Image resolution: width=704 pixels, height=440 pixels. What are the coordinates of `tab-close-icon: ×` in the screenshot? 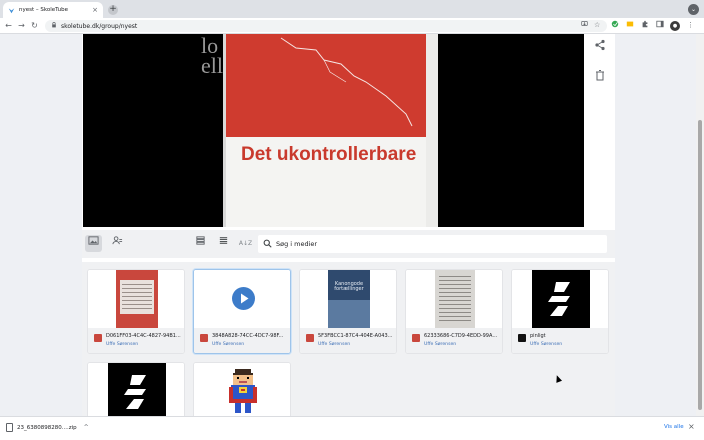 It's located at (95, 10).